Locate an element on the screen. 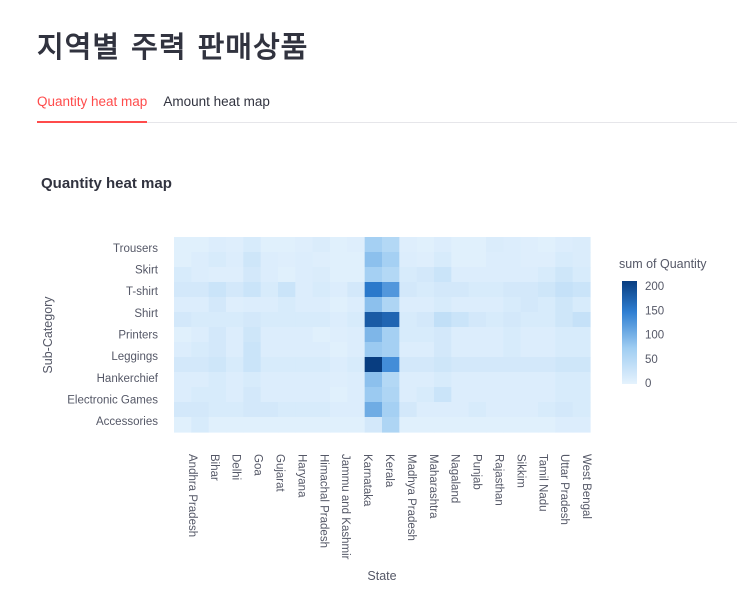 The image size is (737, 598). y-tick-label: Leggings is located at coordinates (134, 357).